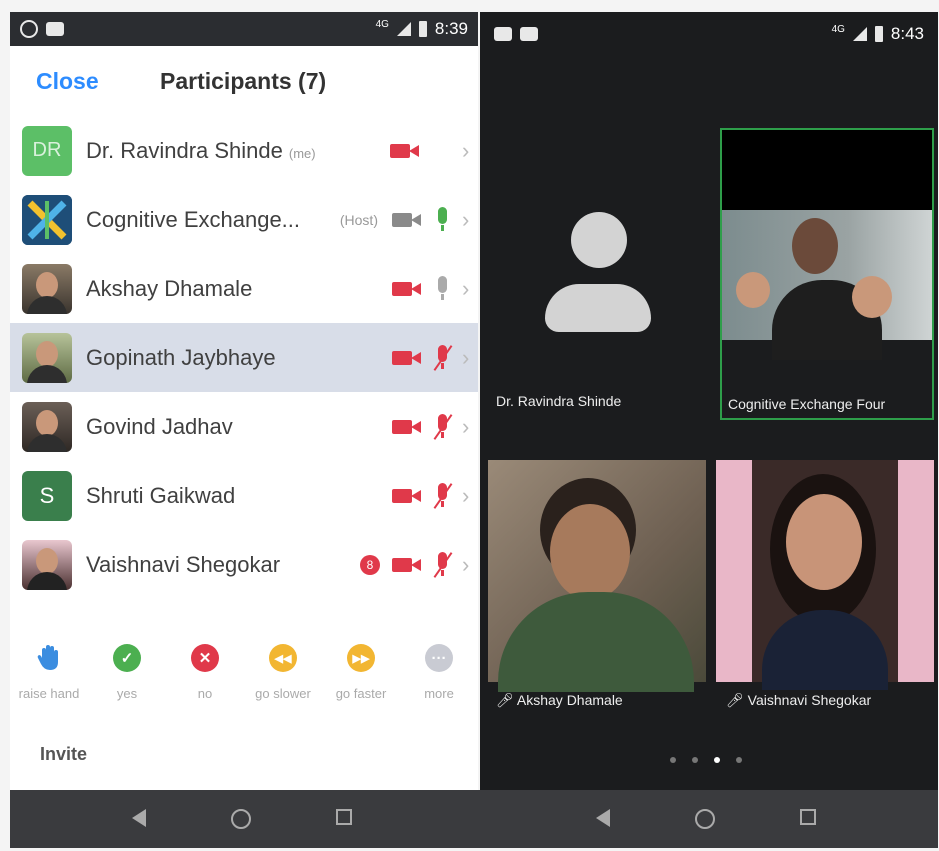 Image resolution: width=939 pixels, height=851 pixels. Describe the element at coordinates (244, 495) in the screenshot. I see `participant-row: S Shruti Gaikwad ›` at that location.